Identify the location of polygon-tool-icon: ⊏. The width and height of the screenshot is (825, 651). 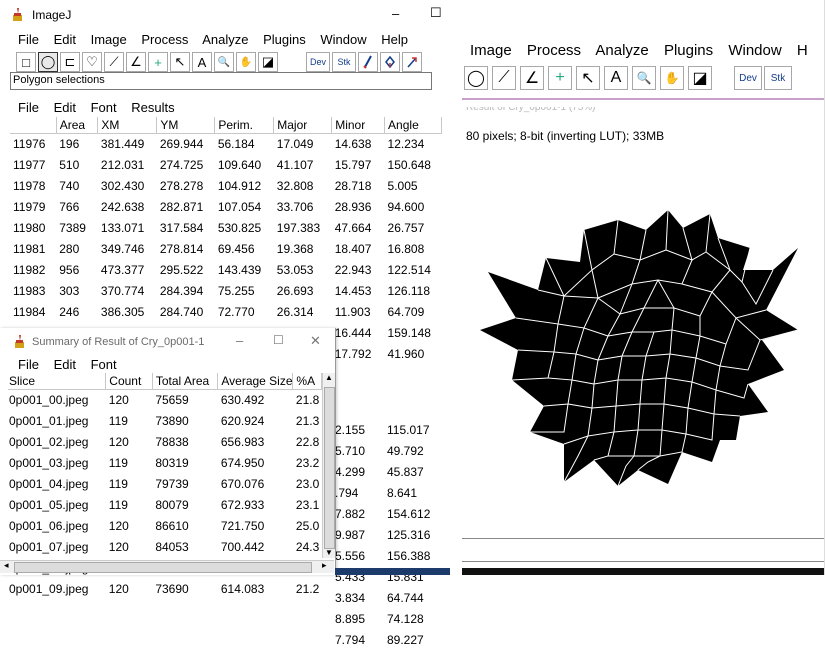
(70, 62).